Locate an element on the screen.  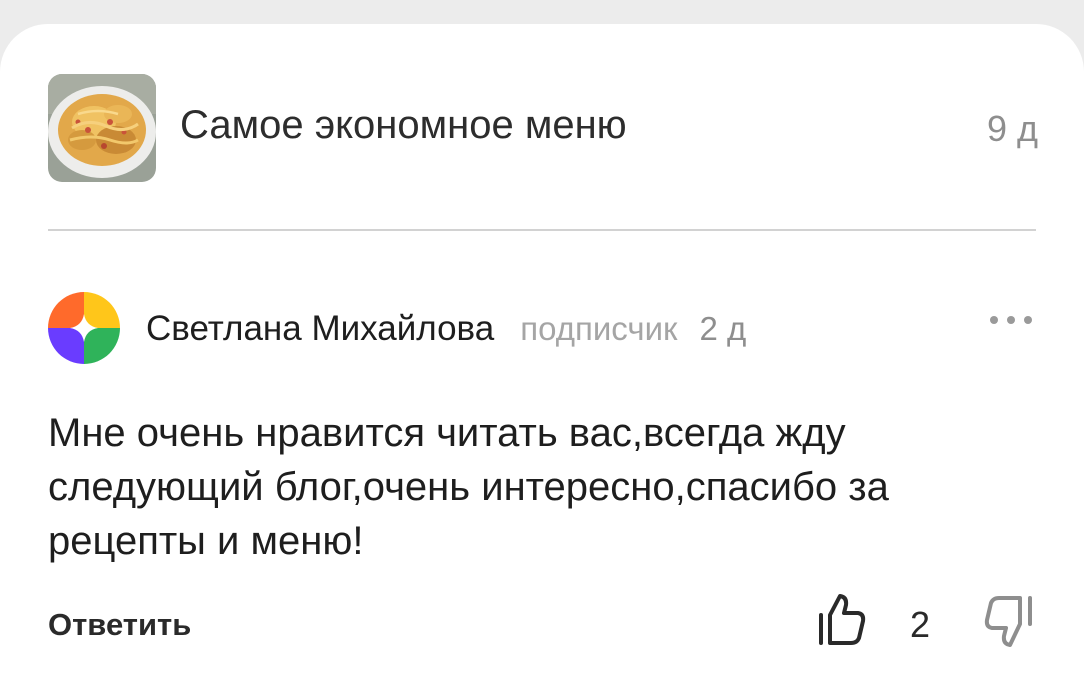
author-role: подписчик is located at coordinates (599, 328).